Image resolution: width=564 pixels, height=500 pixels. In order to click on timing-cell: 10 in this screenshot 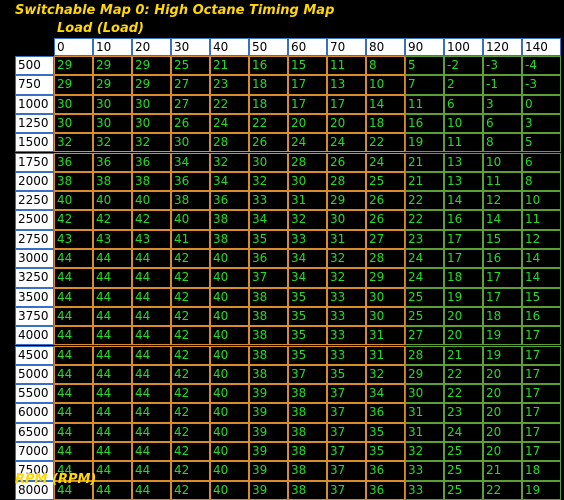, I will do `click(502, 162)`.